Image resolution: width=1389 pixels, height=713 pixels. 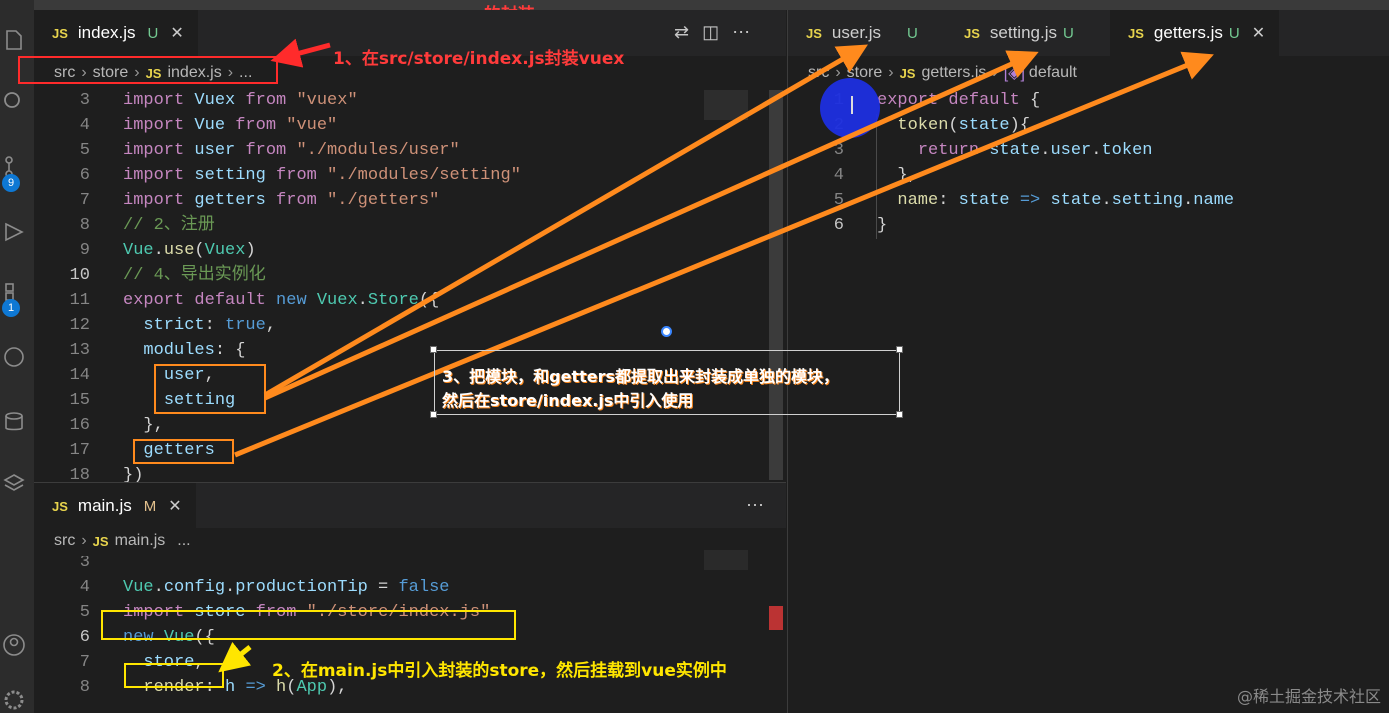 What do you see at coordinates (183, 451) in the screenshot?
I see `highlight-getters` at bounding box center [183, 451].